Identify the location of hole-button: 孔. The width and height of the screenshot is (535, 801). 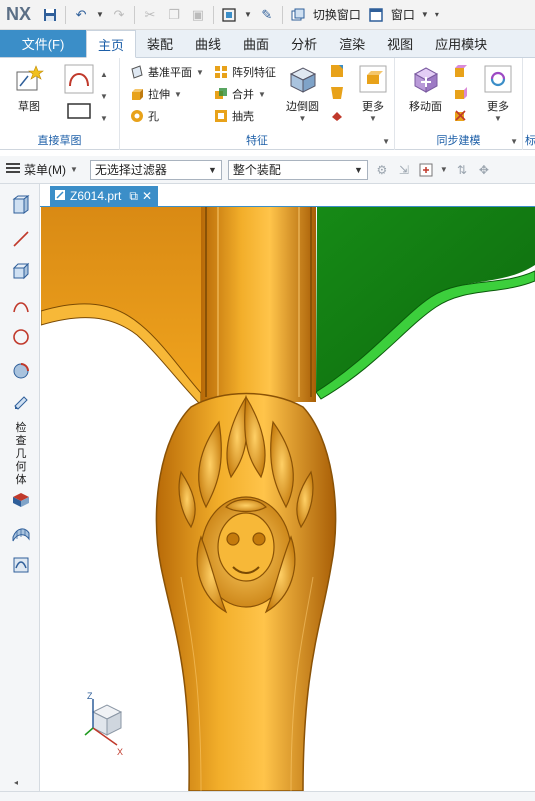
(144, 116).